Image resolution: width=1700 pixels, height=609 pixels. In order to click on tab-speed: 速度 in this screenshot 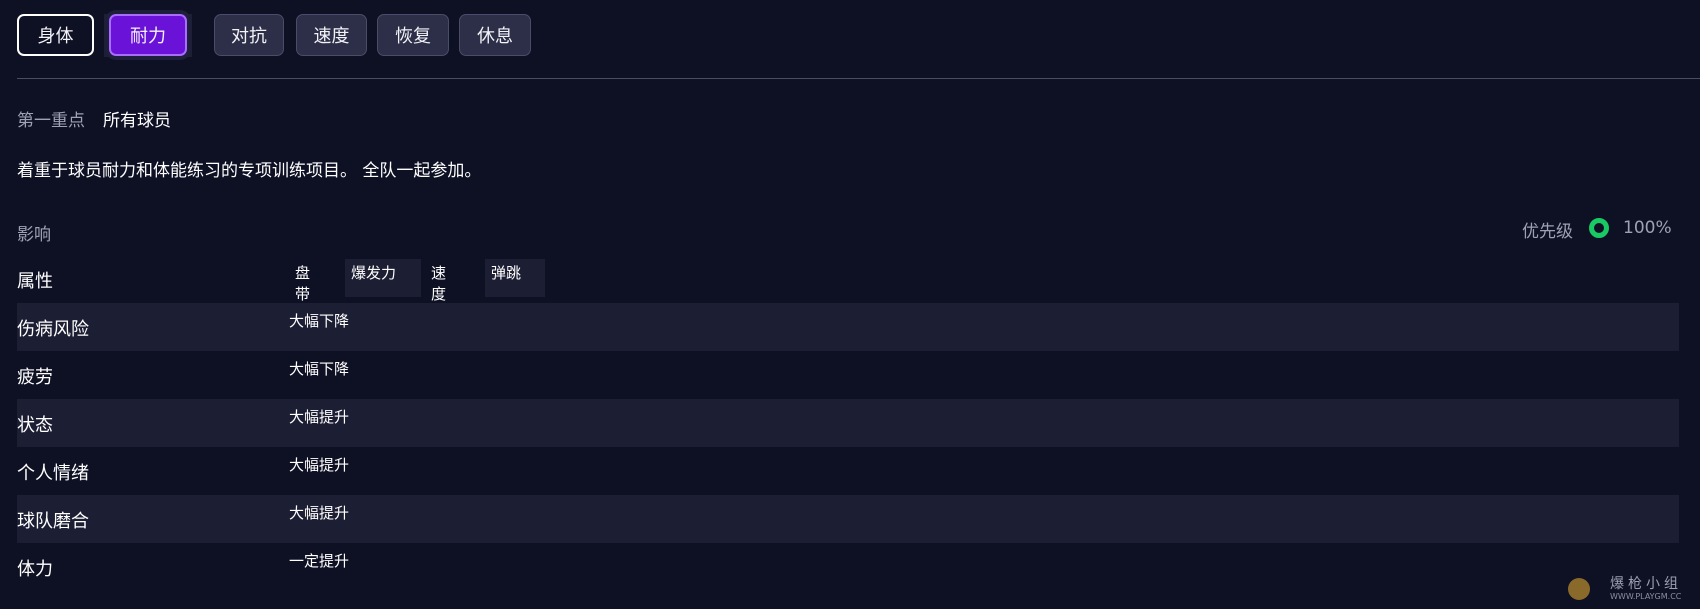, I will do `click(331, 35)`.